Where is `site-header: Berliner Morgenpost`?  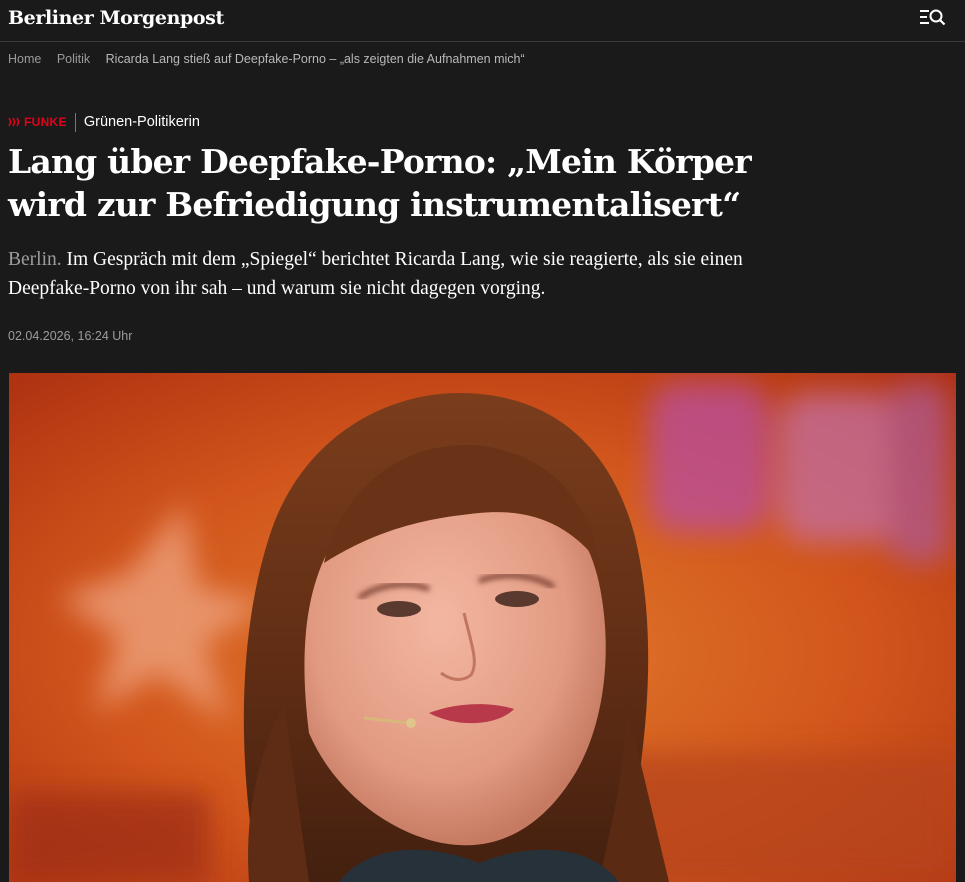 site-header: Berliner Morgenpost is located at coordinates (482, 21).